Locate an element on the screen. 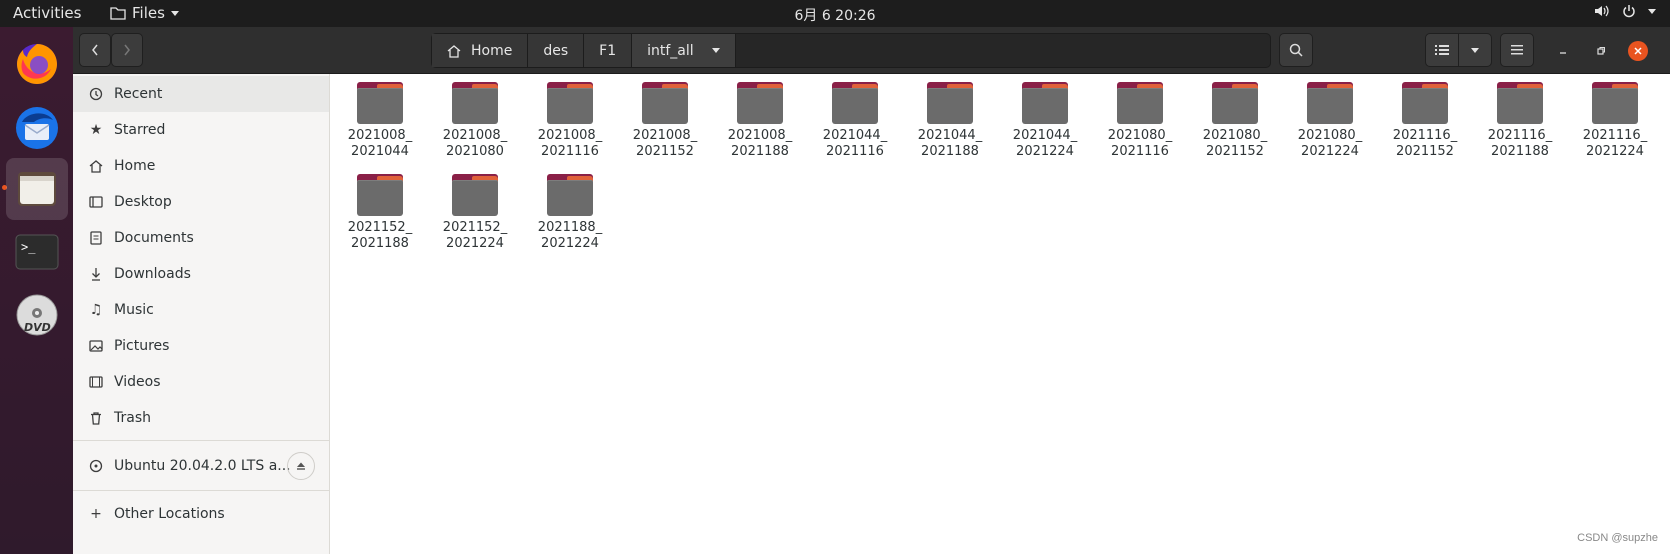 This screenshot has height=554, width=1670. thunderbird-icon is located at coordinates (37, 128).